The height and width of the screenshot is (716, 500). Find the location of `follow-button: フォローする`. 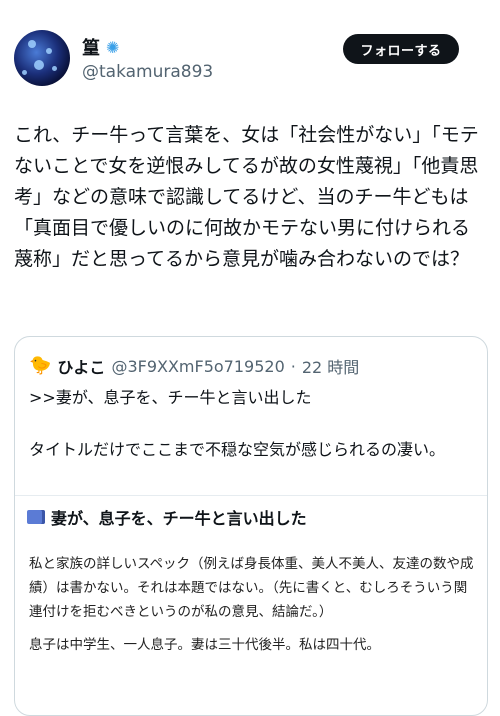

follow-button: フォローする is located at coordinates (401, 49).